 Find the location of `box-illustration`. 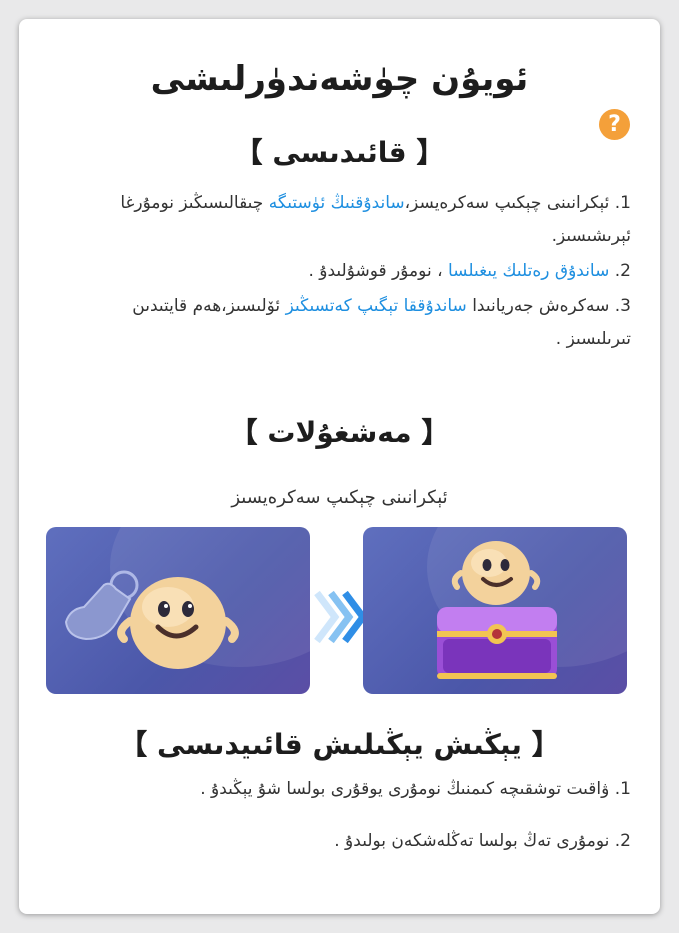

box-illustration is located at coordinates (495, 610).